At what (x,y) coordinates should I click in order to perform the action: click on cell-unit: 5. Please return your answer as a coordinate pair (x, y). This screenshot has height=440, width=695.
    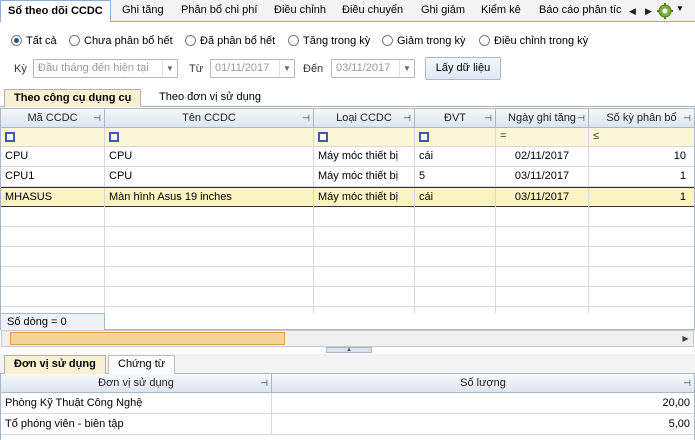
    Looking at the image, I should click on (455, 176).